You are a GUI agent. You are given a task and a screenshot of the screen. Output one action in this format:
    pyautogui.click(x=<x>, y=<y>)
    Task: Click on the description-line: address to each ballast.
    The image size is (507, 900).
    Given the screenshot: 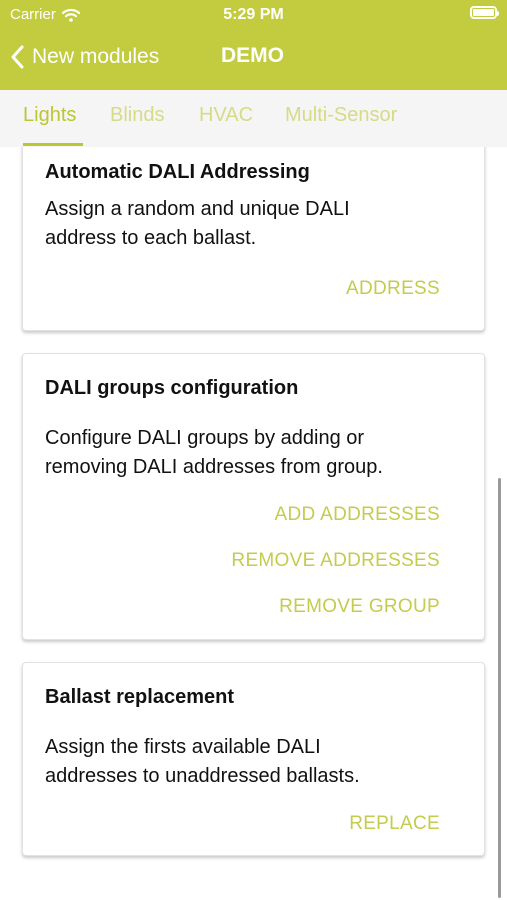 What is the action you would take?
    pyautogui.click(x=151, y=238)
    